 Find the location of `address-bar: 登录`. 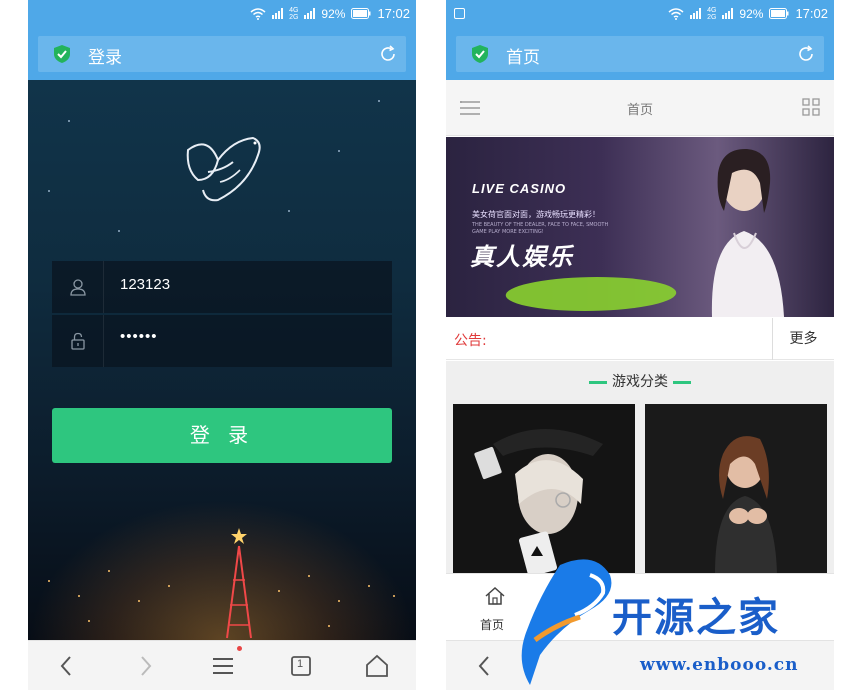

address-bar: 登录 is located at coordinates (222, 54).